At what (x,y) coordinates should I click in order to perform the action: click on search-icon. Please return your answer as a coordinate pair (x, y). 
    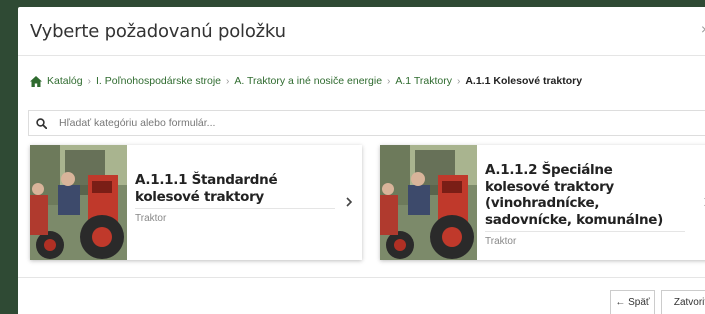
    Looking at the image, I should click on (41, 123).